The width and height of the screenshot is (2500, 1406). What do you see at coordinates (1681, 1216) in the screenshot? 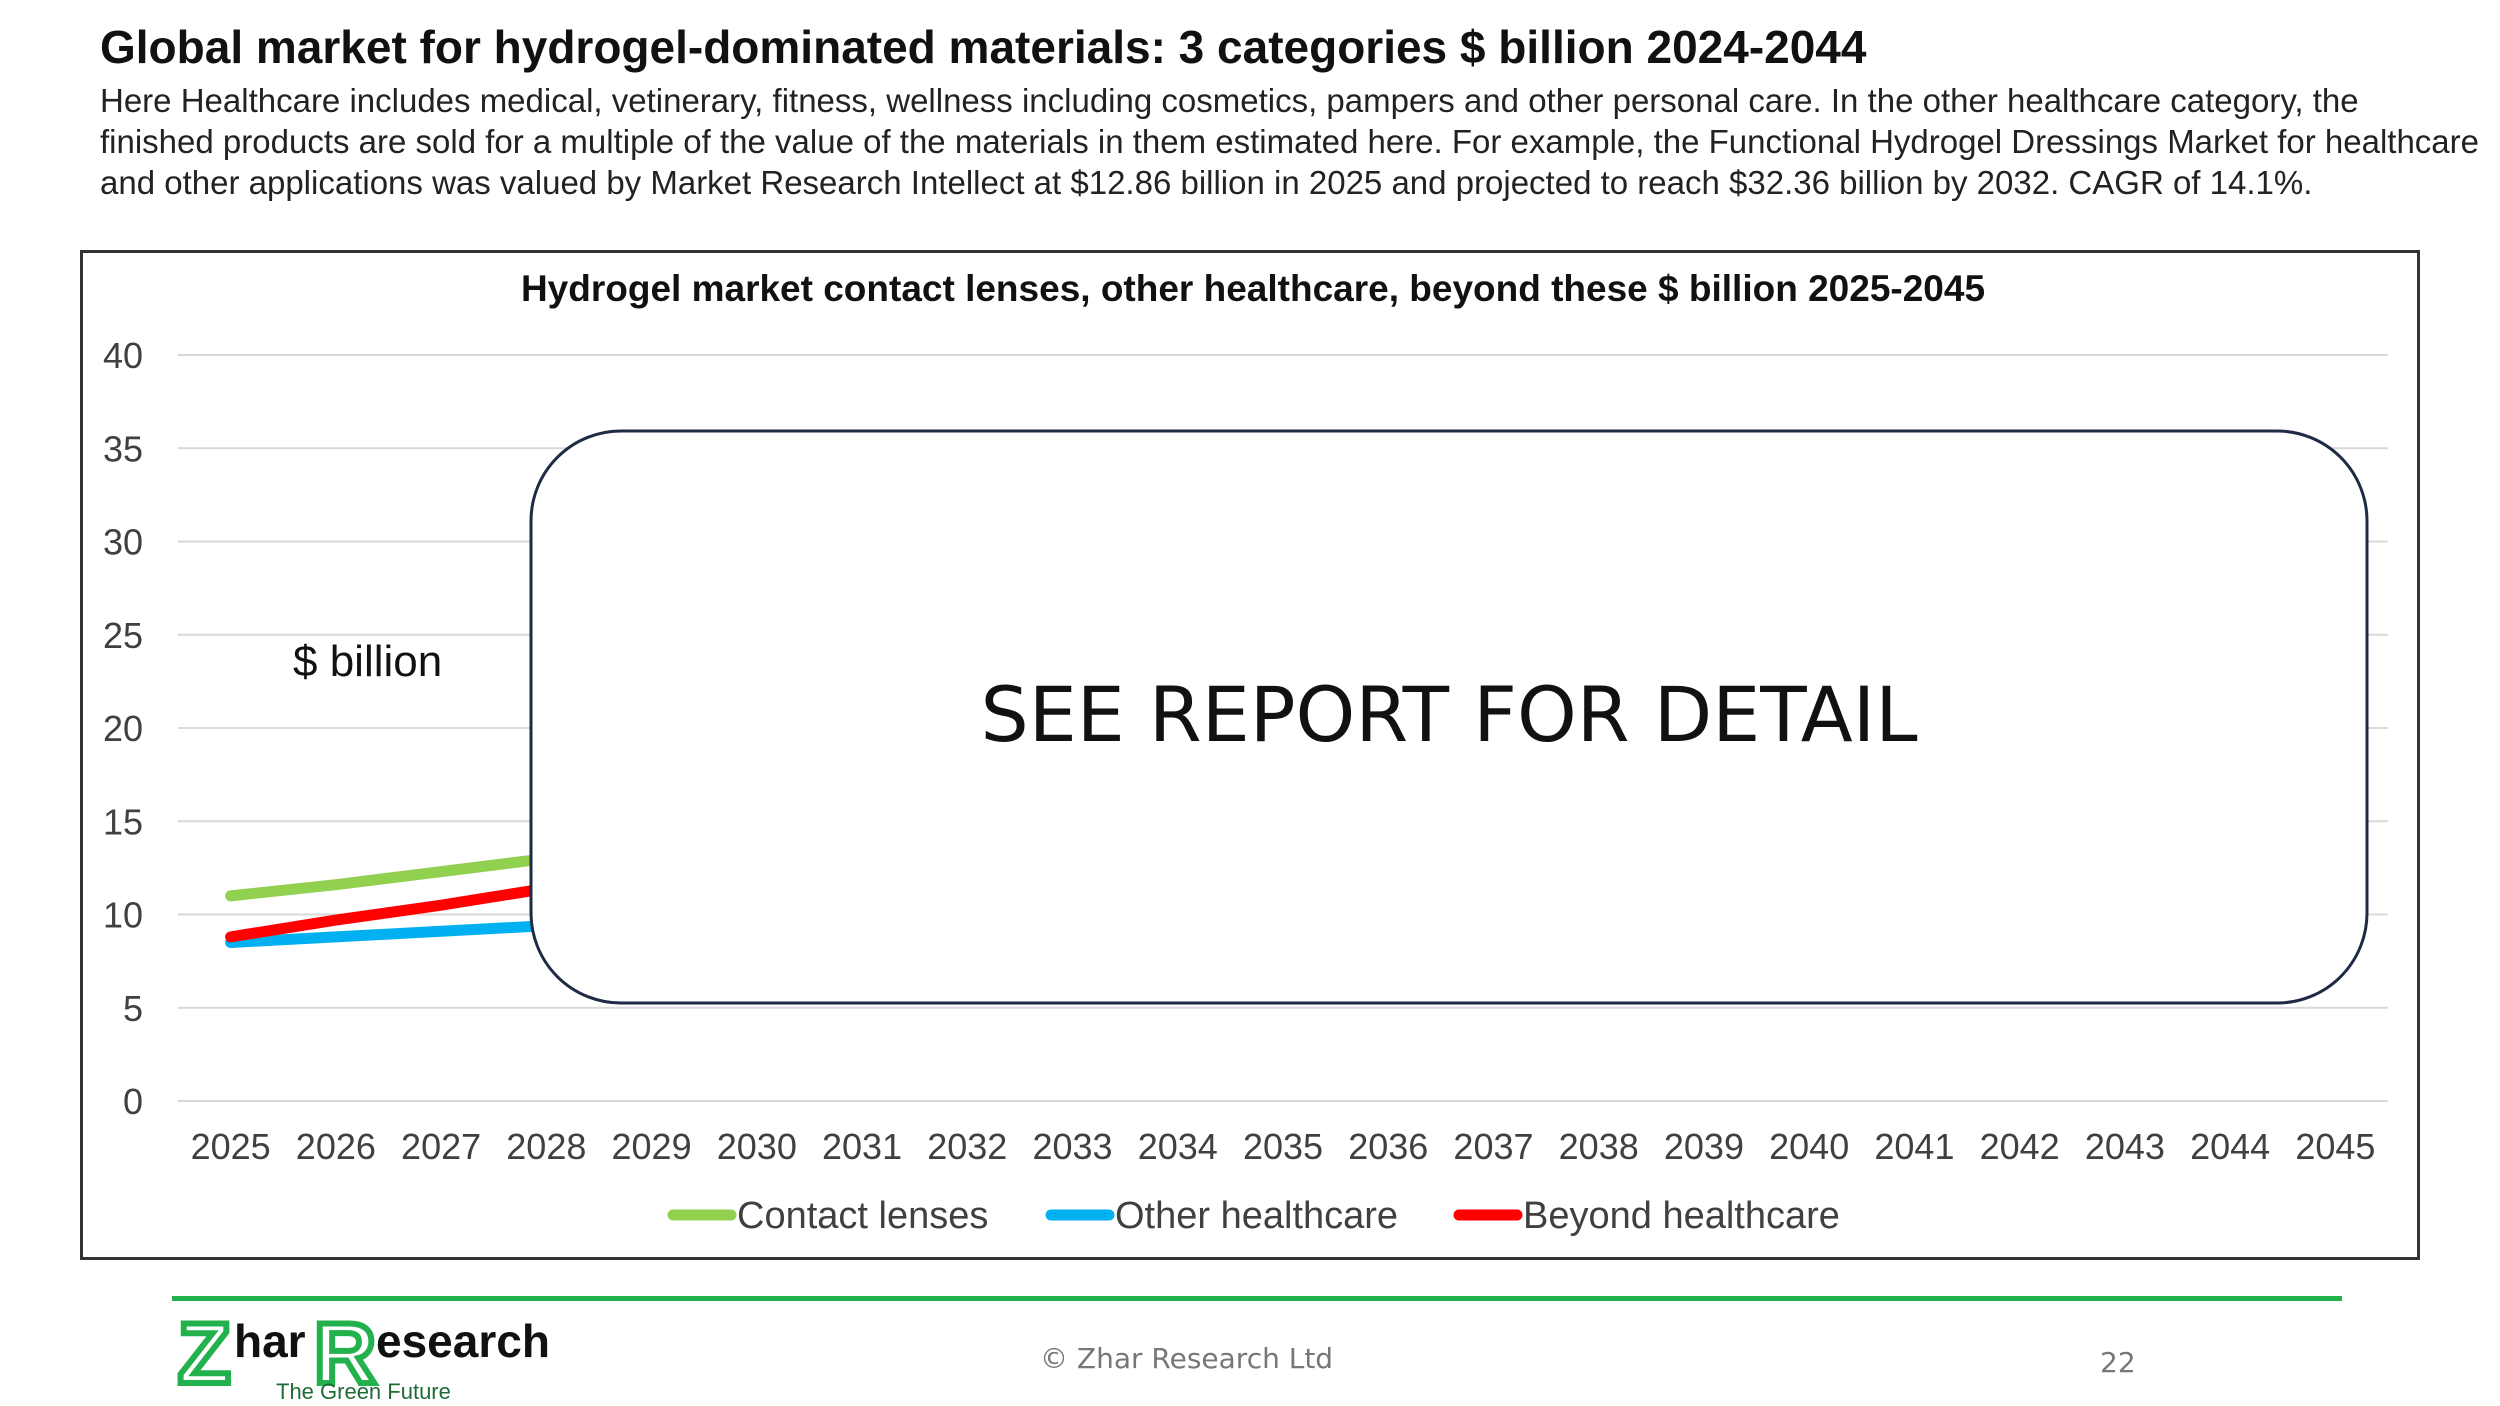
I see `legend-label: Beyond healthcare` at bounding box center [1681, 1216].